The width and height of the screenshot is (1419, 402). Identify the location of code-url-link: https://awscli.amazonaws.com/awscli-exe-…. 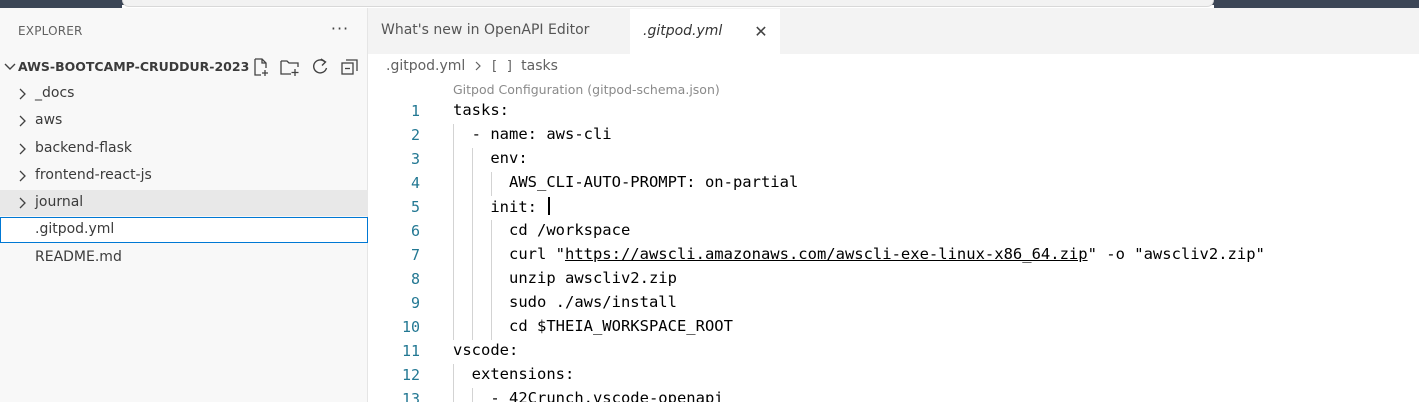
(826, 254).